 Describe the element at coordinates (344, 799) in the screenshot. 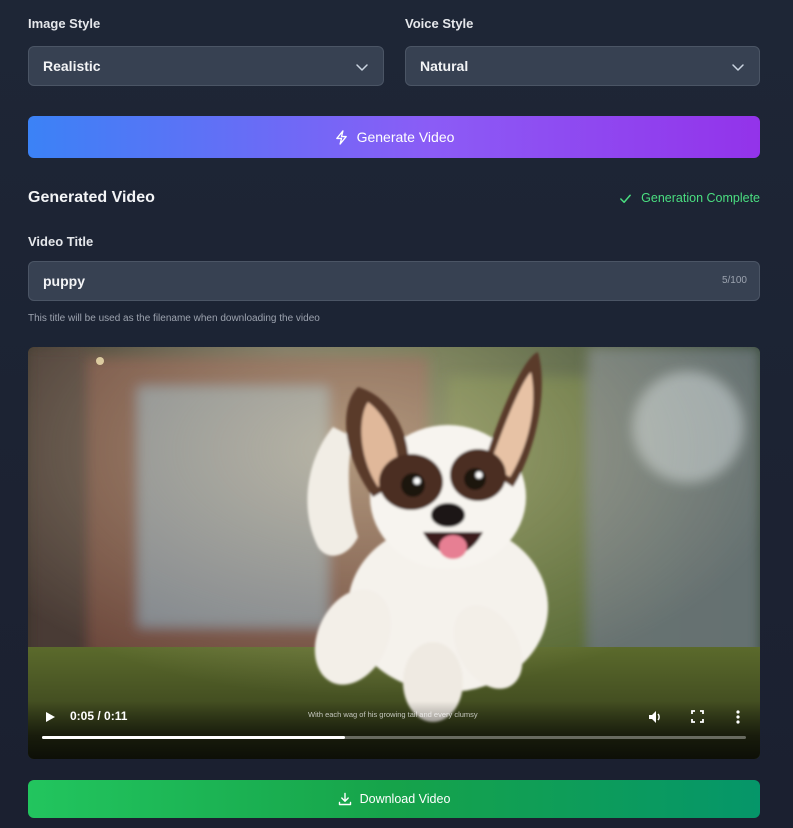

I see `download-icon` at that location.